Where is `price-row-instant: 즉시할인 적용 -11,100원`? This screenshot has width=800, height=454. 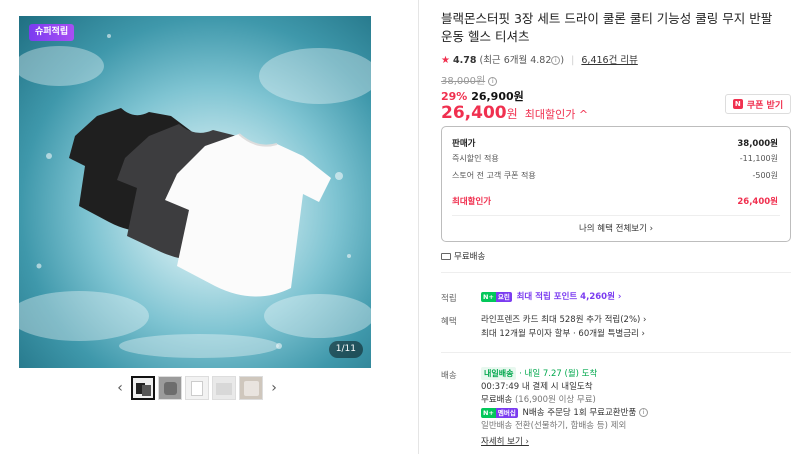 price-row-instant: 즉시할인 적용 -11,100원 is located at coordinates (615, 158).